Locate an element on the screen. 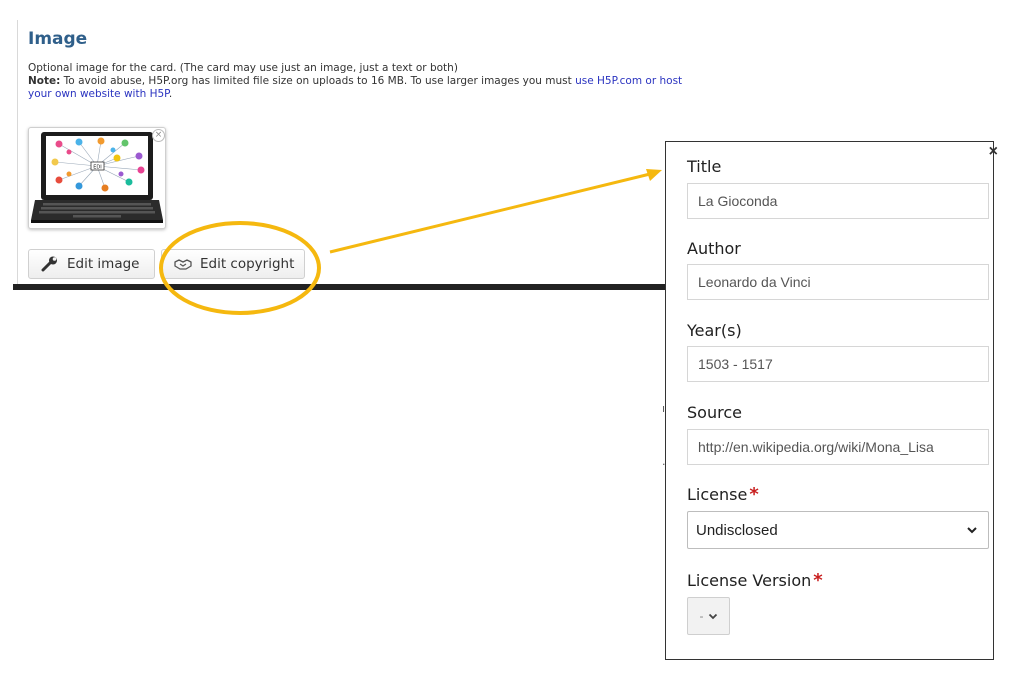  license-version-select: - is located at coordinates (708, 616).